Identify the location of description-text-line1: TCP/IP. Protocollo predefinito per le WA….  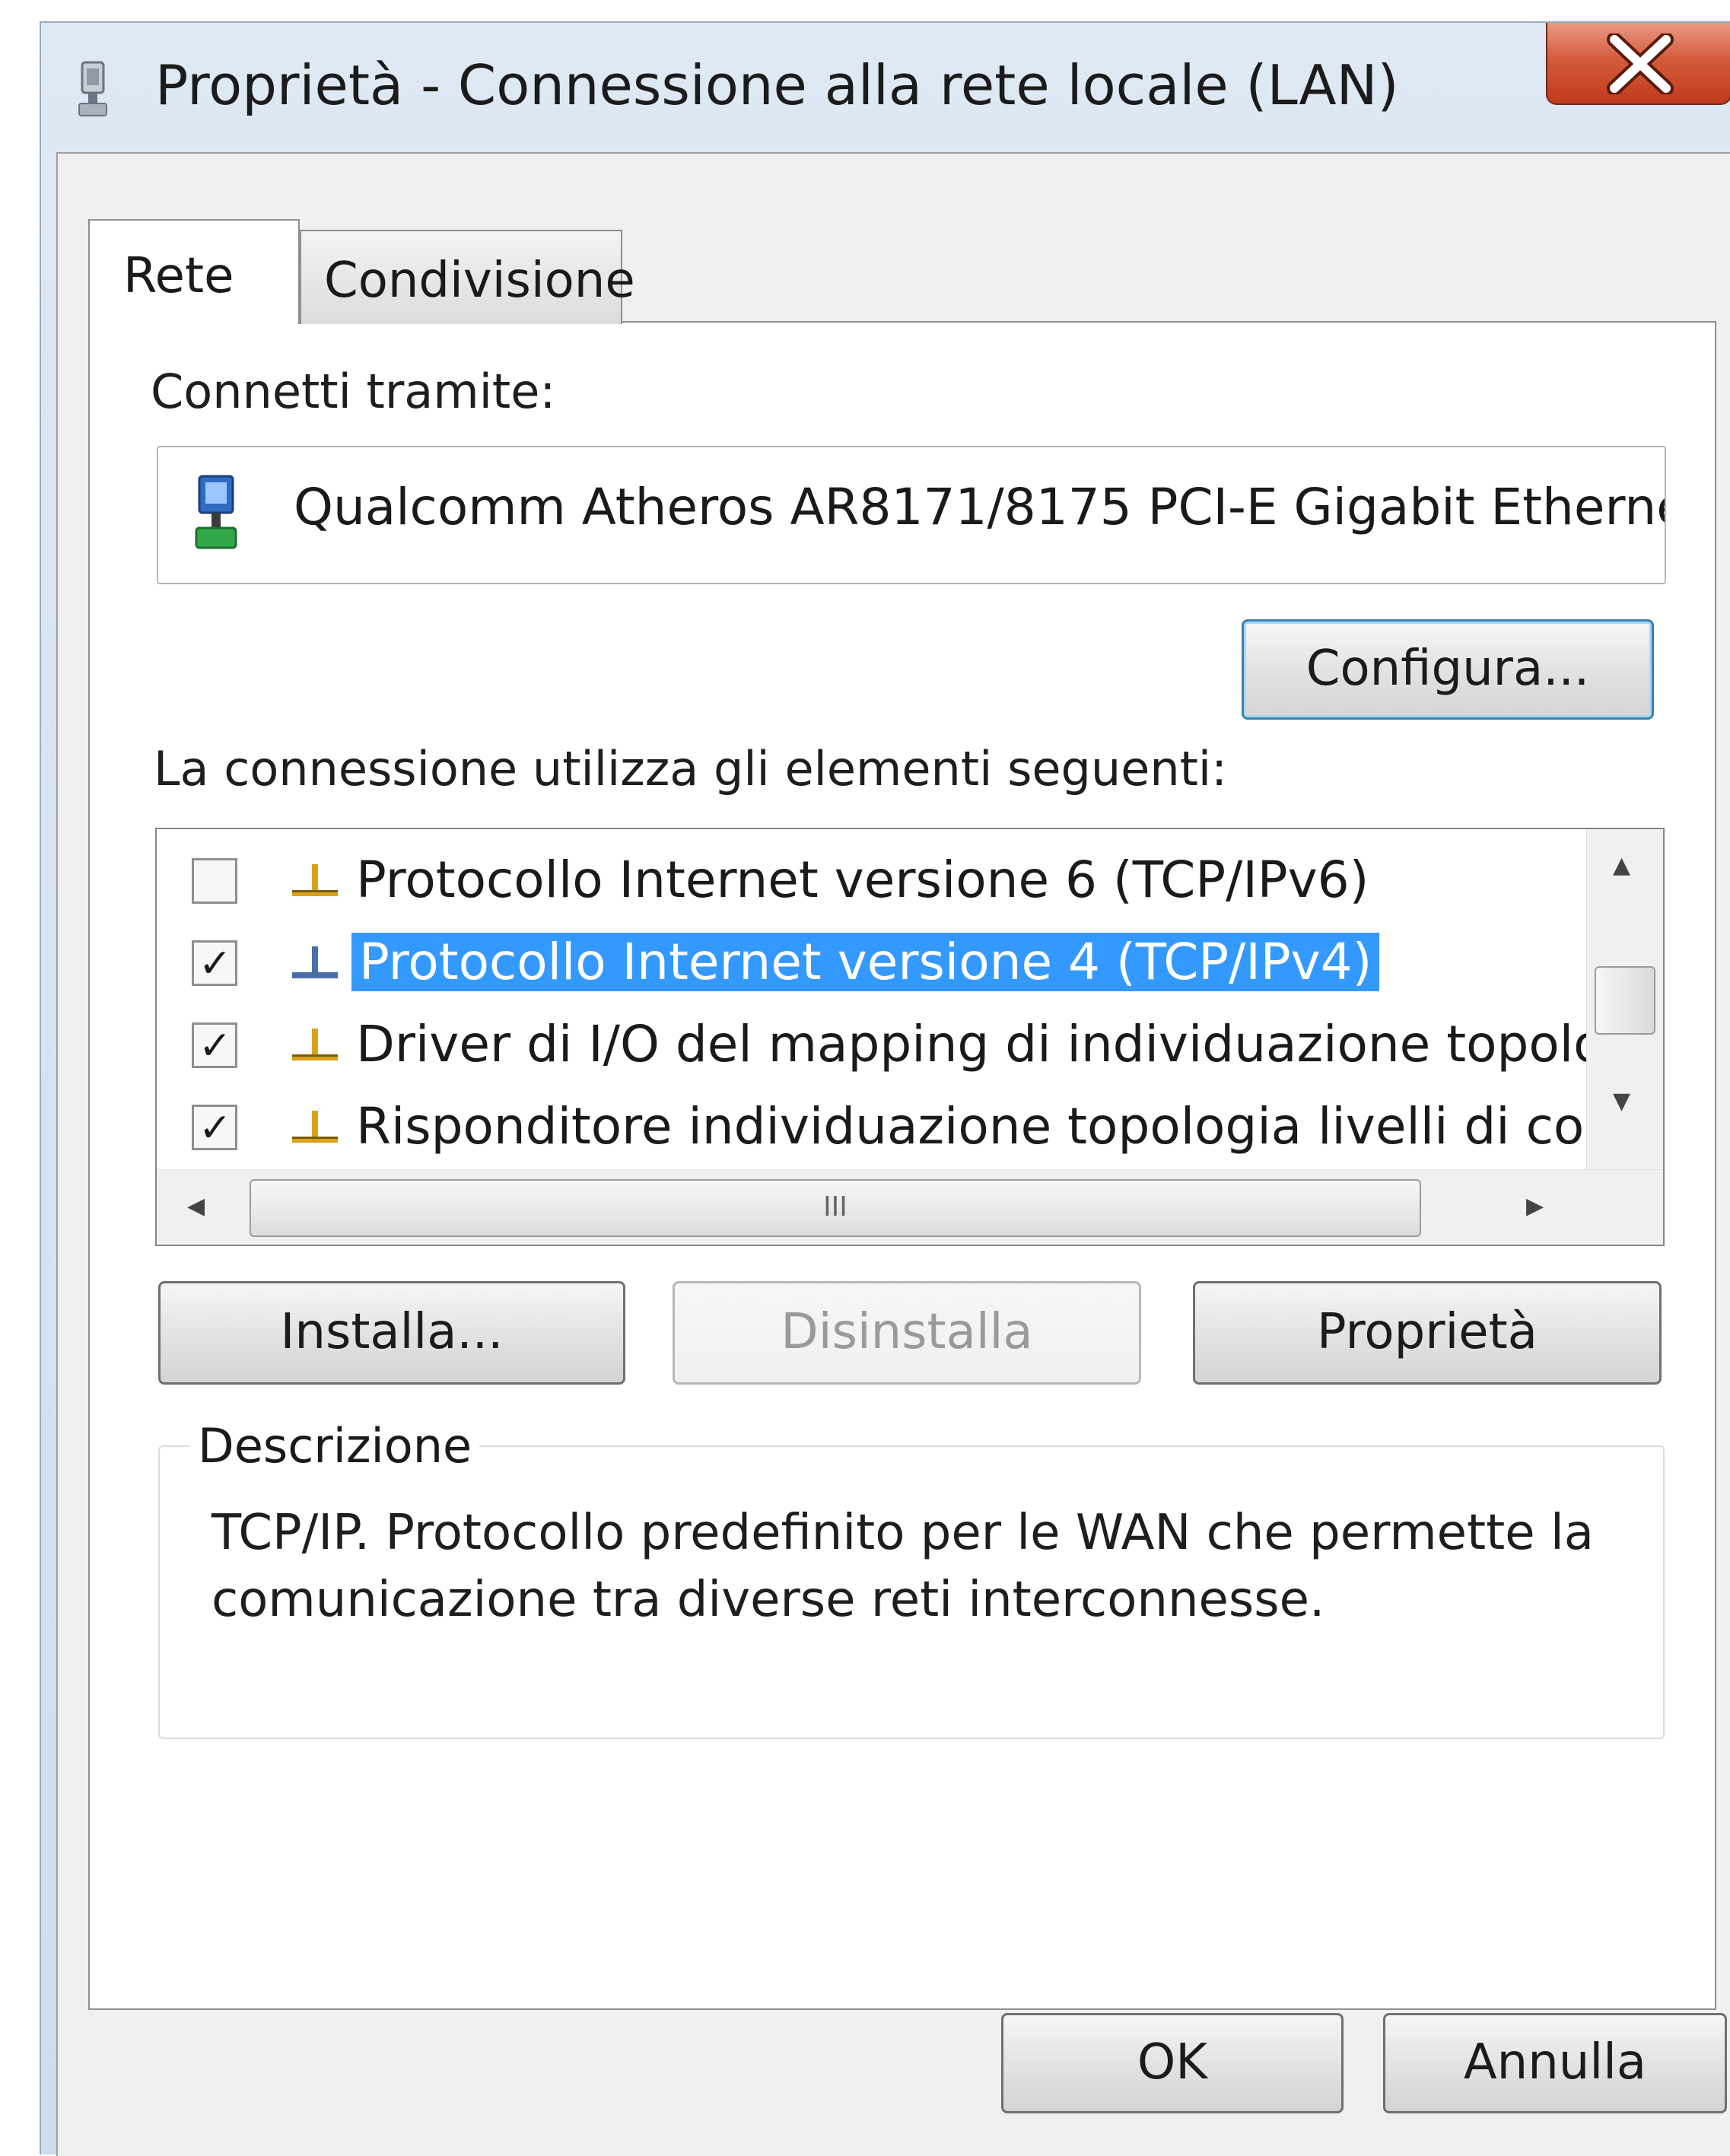
(902, 1533).